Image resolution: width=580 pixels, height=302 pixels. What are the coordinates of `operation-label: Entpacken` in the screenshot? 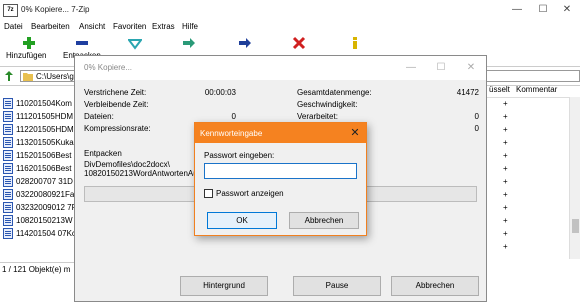 It's located at (103, 153).